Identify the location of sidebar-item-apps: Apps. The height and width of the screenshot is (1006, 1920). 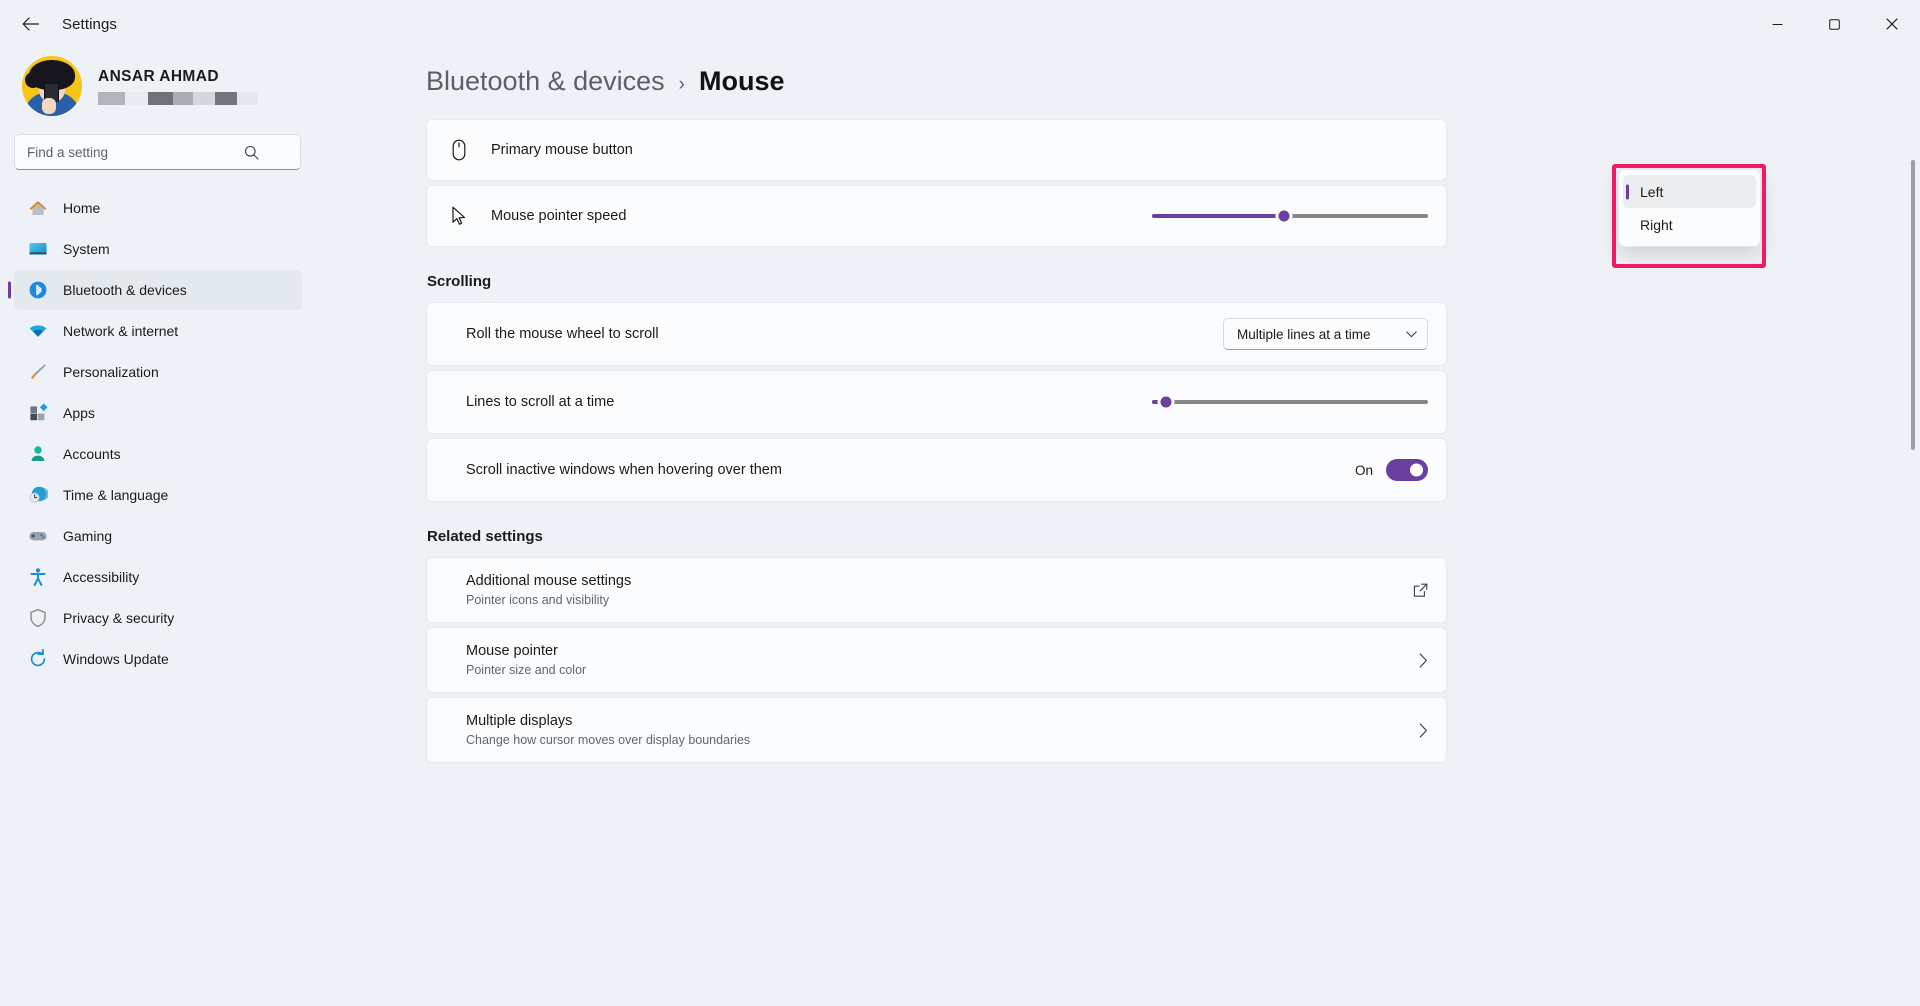
(158, 413).